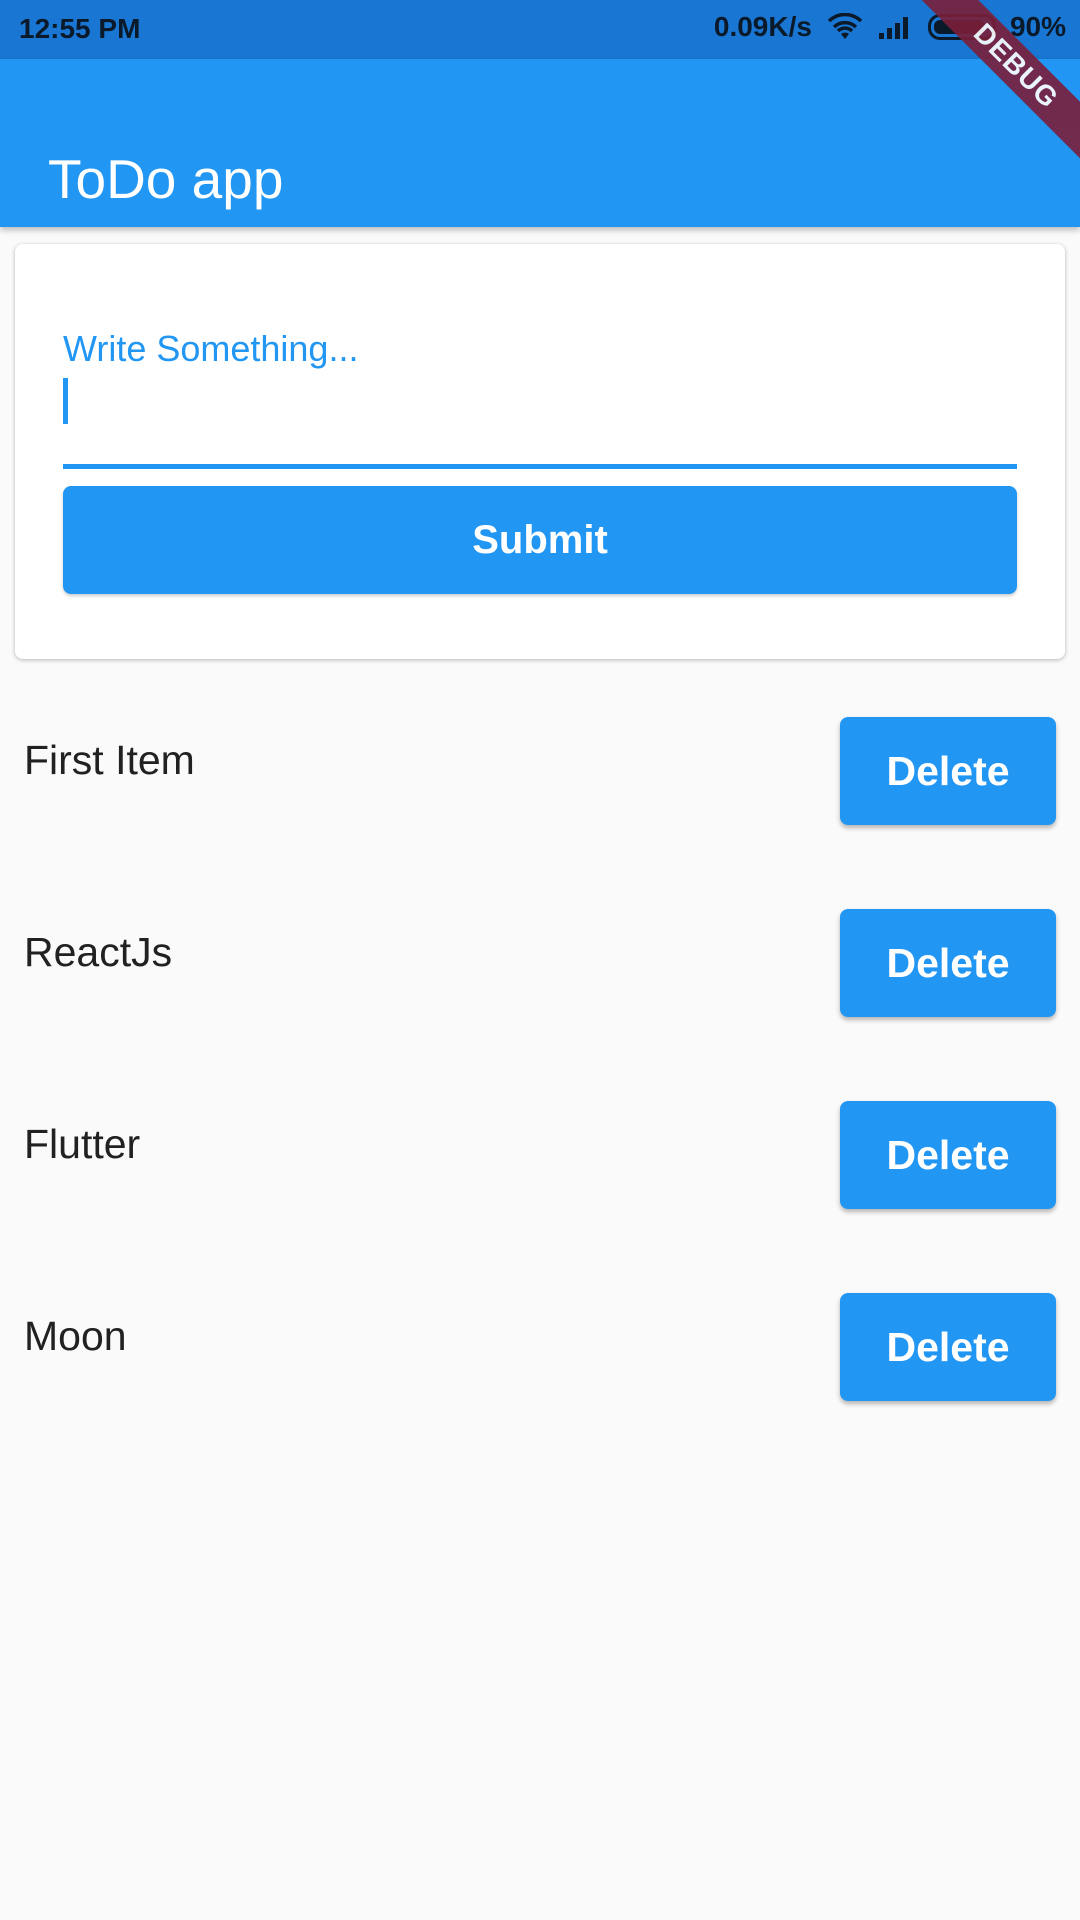  I want to click on todo-item-text: Flutter, so click(82, 1144).